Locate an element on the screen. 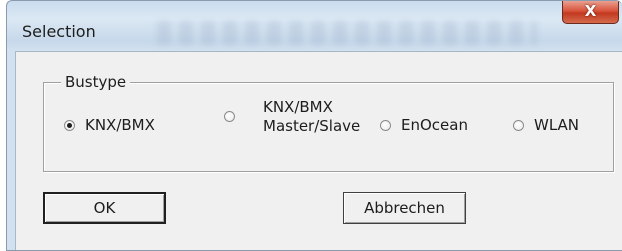 The image size is (622, 251). title-bar-background-blur is located at coordinates (347, 33).